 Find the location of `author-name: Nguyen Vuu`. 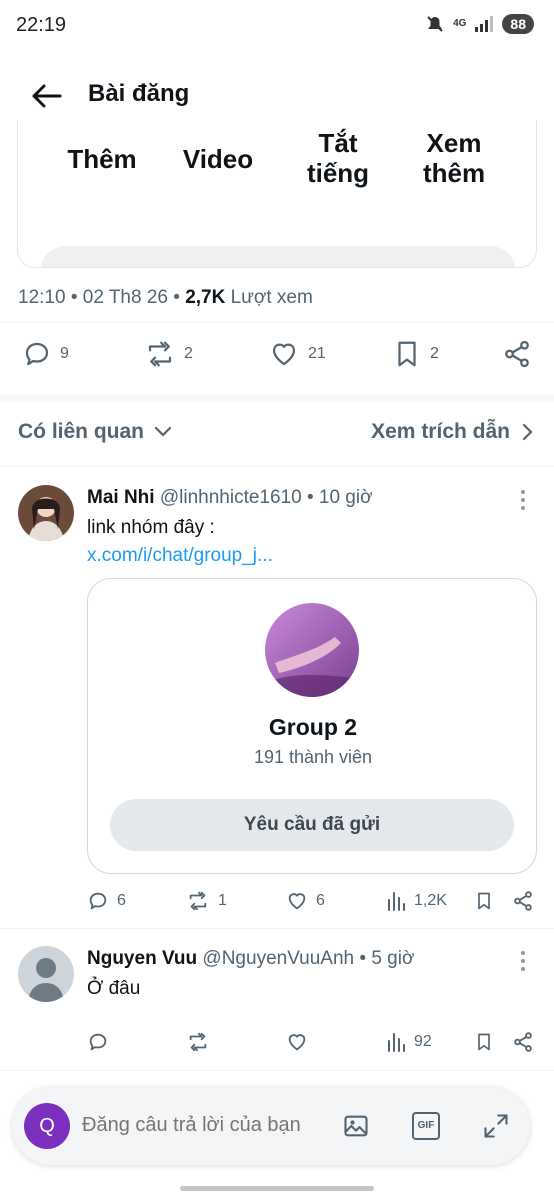

author-name: Nguyen Vuu is located at coordinates (142, 958).